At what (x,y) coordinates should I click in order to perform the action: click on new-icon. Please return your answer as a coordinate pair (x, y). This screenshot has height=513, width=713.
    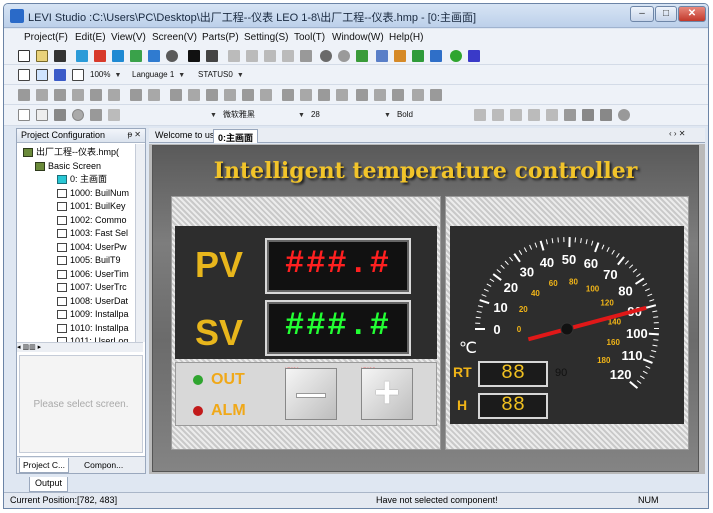
    Looking at the image, I should click on (24, 56).